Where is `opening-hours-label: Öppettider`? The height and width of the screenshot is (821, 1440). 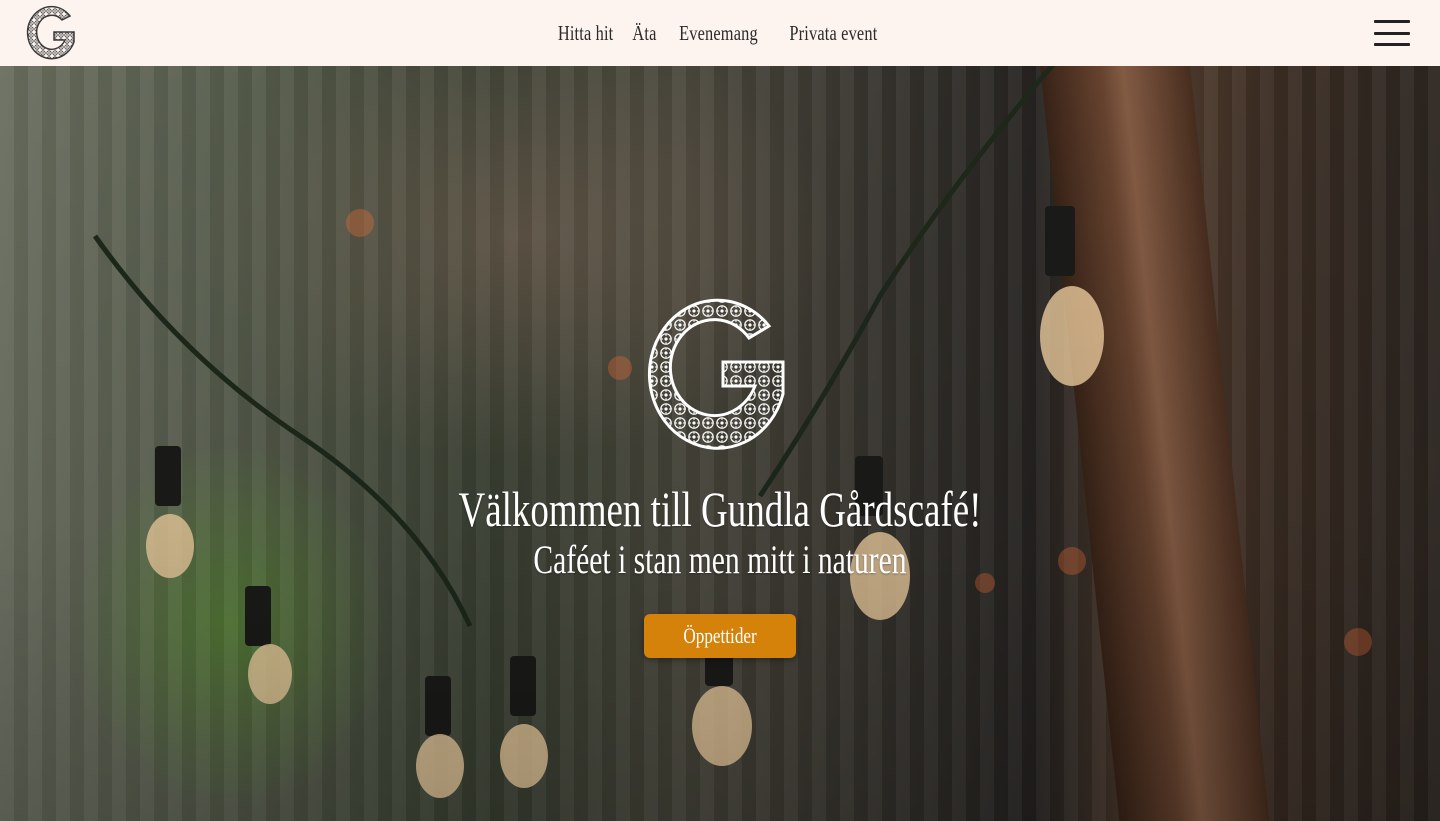 opening-hours-label: Öppettider is located at coordinates (720, 635).